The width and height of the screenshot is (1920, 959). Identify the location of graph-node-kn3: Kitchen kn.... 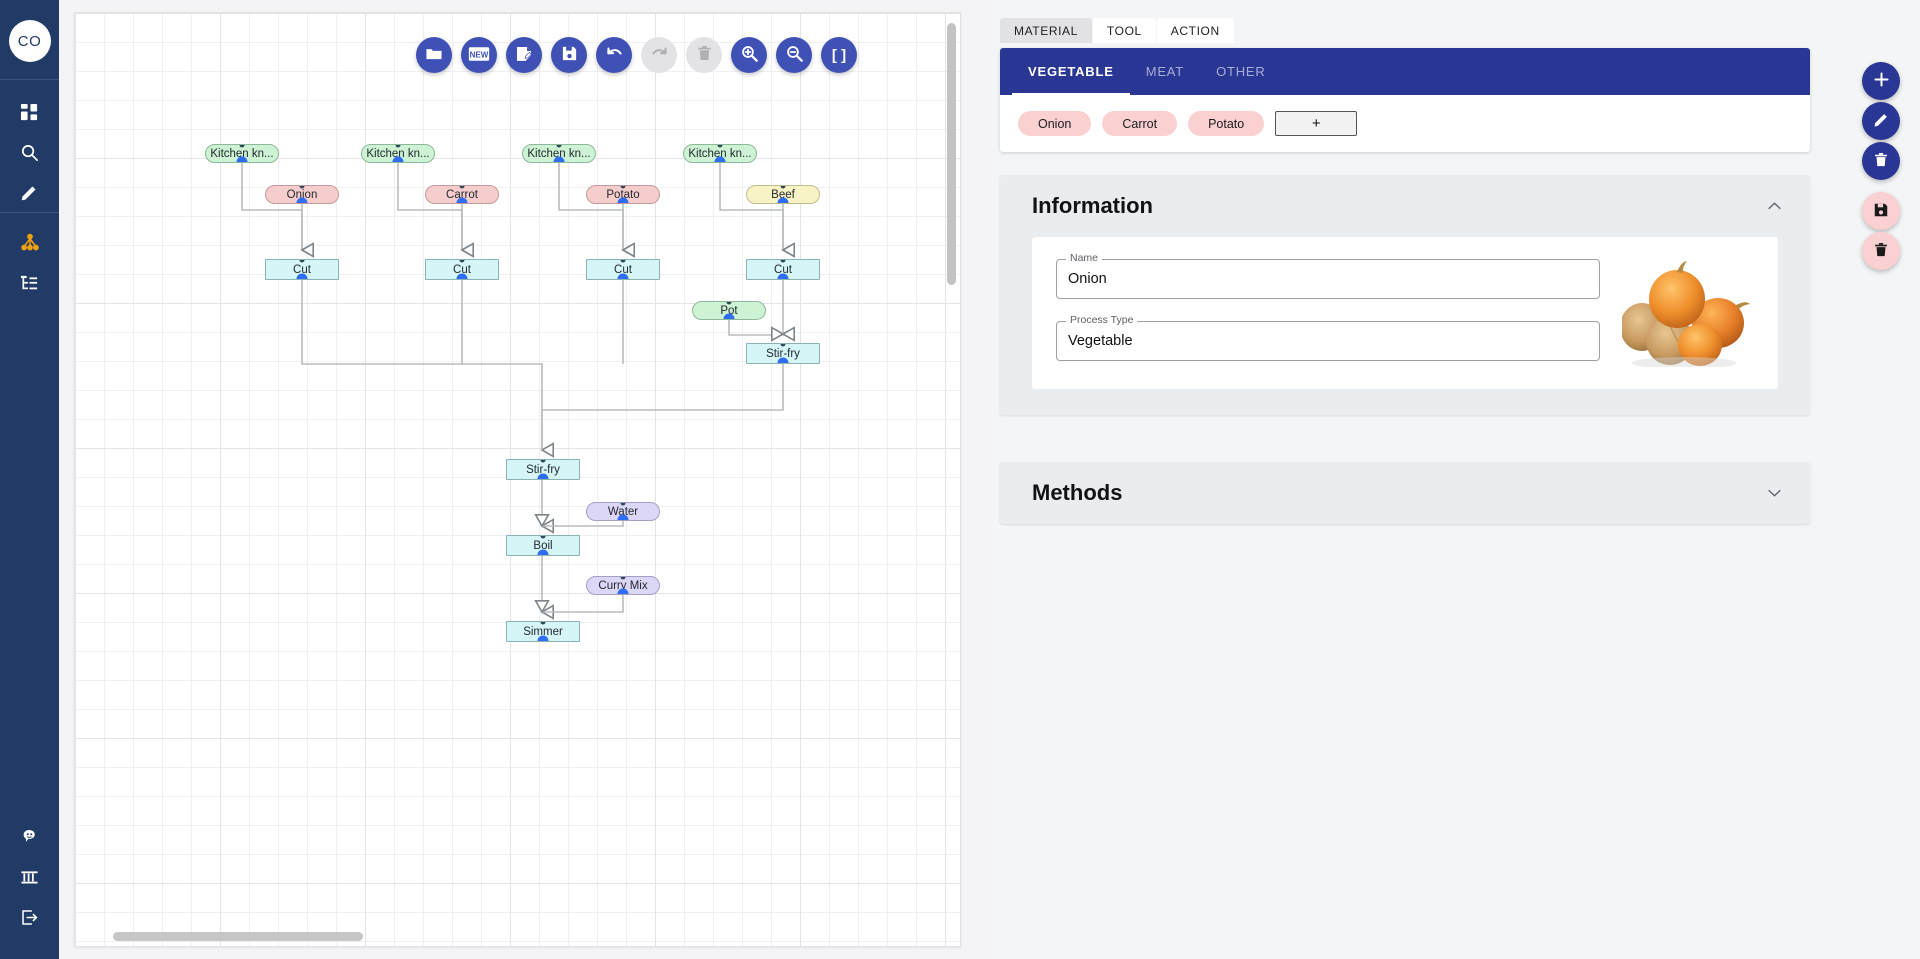
(559, 153).